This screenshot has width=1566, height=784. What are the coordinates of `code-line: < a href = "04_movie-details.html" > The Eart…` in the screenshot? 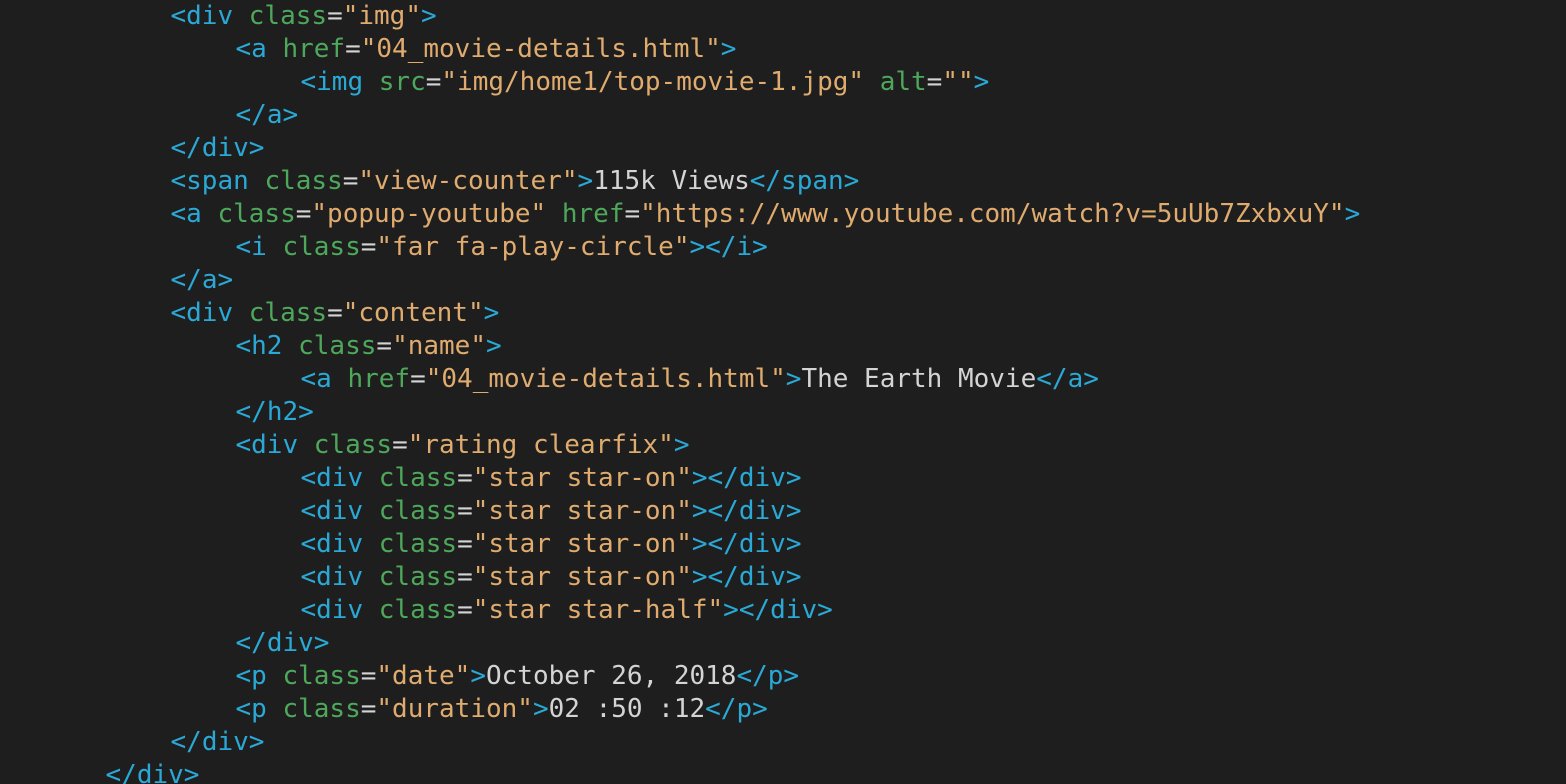 It's located at (783, 379).